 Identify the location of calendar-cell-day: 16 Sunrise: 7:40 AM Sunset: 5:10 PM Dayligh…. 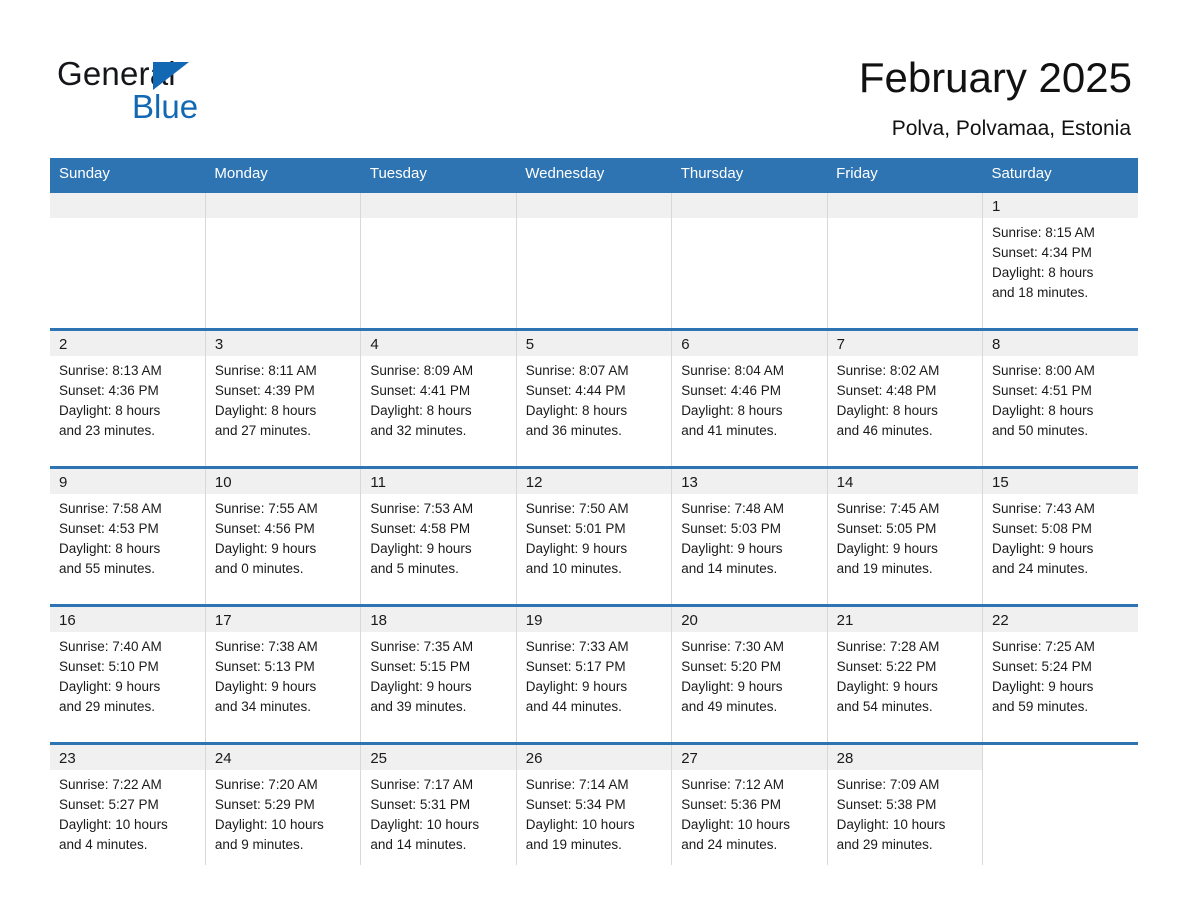
(128, 674).